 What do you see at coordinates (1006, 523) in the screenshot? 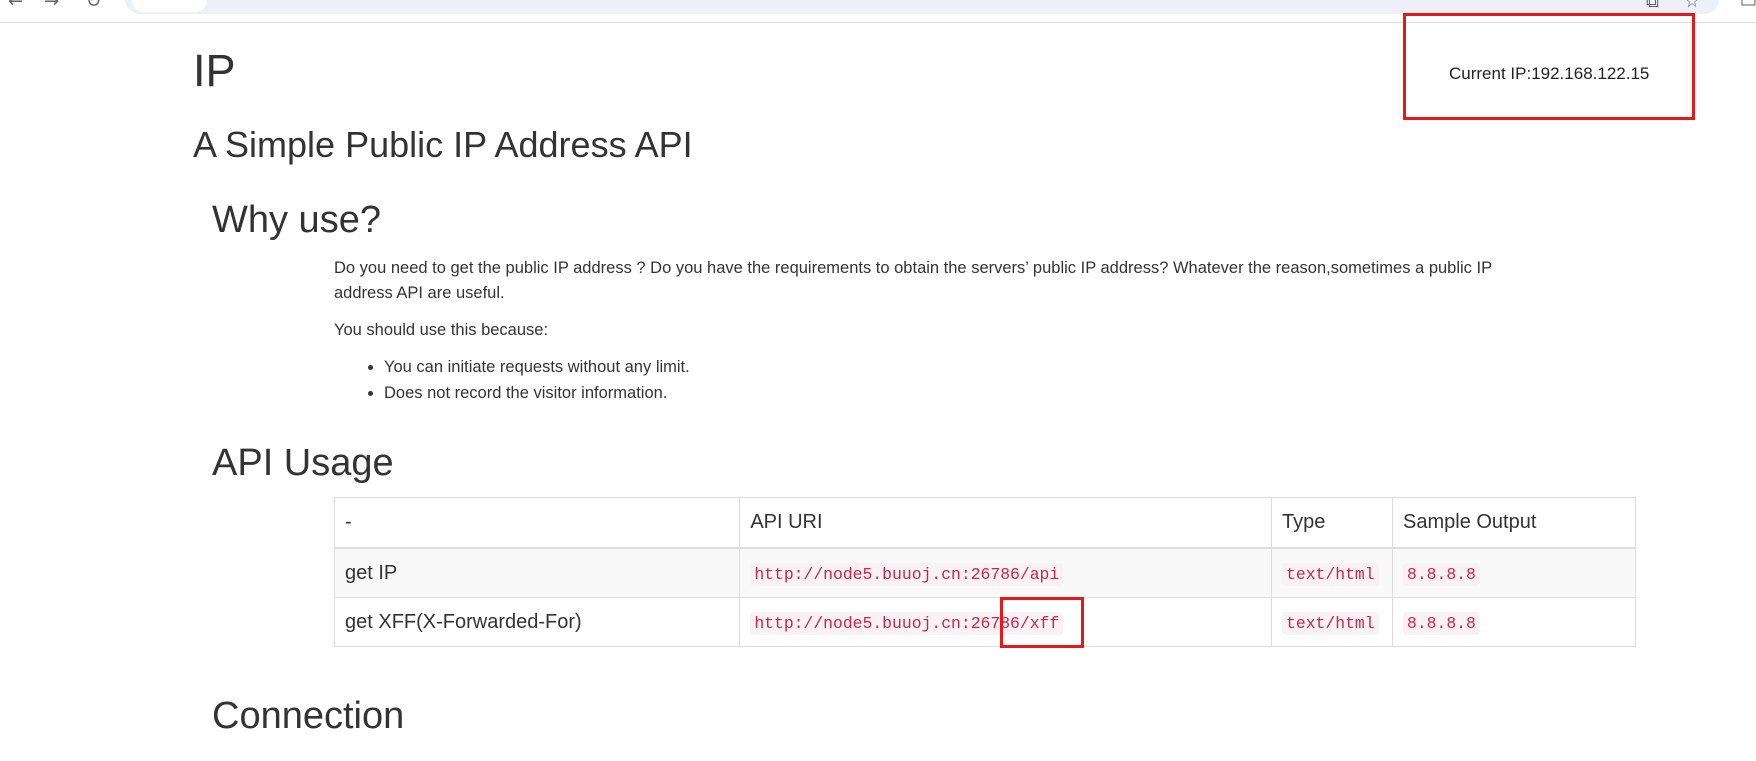
I see `column-header: API URI` at bounding box center [1006, 523].